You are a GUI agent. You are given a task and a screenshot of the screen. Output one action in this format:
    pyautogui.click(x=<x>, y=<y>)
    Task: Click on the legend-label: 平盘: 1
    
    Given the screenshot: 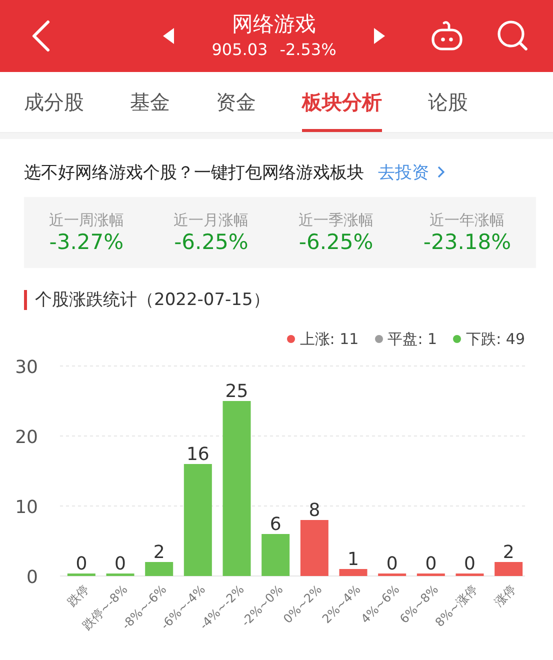 What is the action you would take?
    pyautogui.click(x=413, y=339)
    